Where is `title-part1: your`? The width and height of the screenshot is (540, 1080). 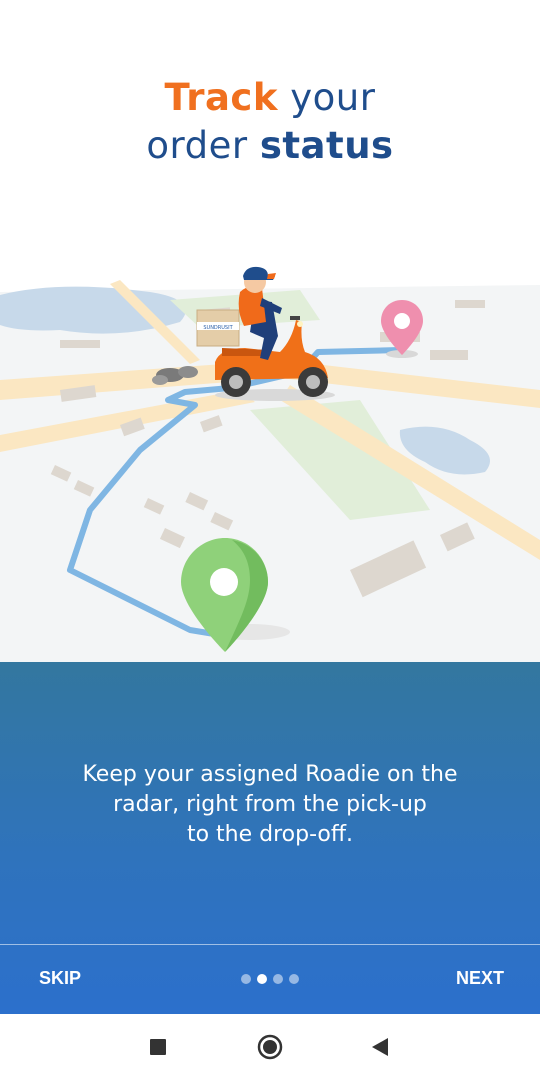 title-part1: your is located at coordinates (326, 97).